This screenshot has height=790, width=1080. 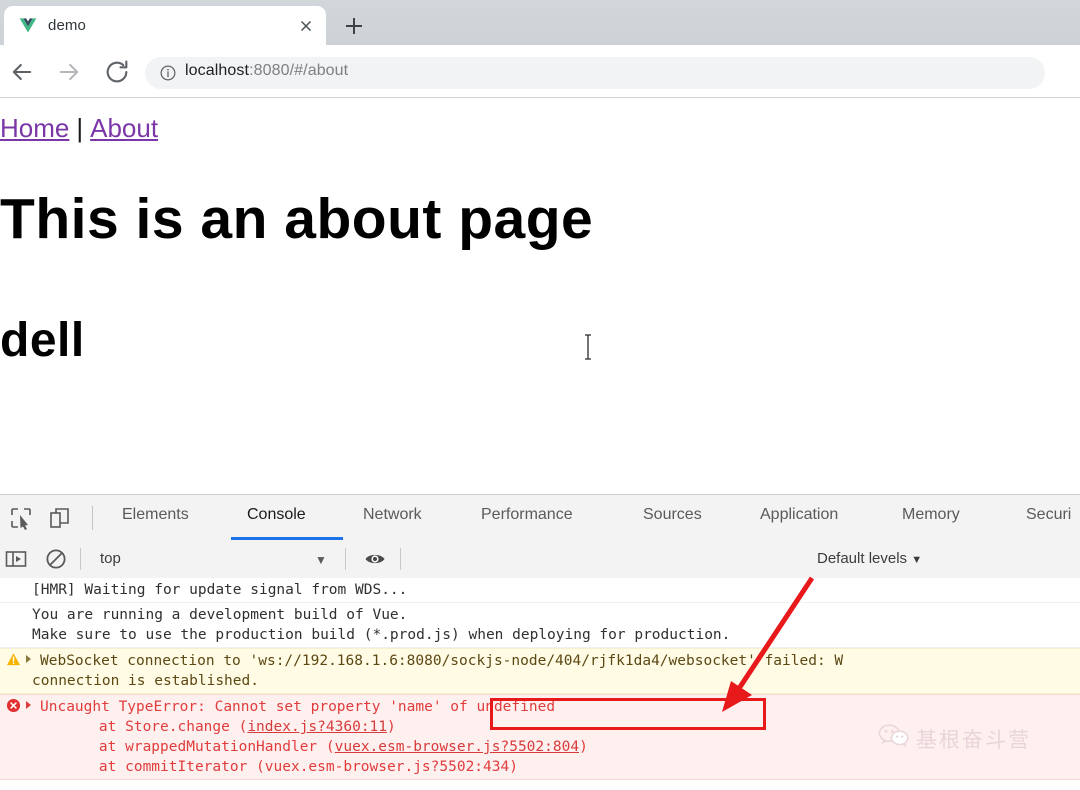 I want to click on info-circle-icon, so click(x=168, y=73).